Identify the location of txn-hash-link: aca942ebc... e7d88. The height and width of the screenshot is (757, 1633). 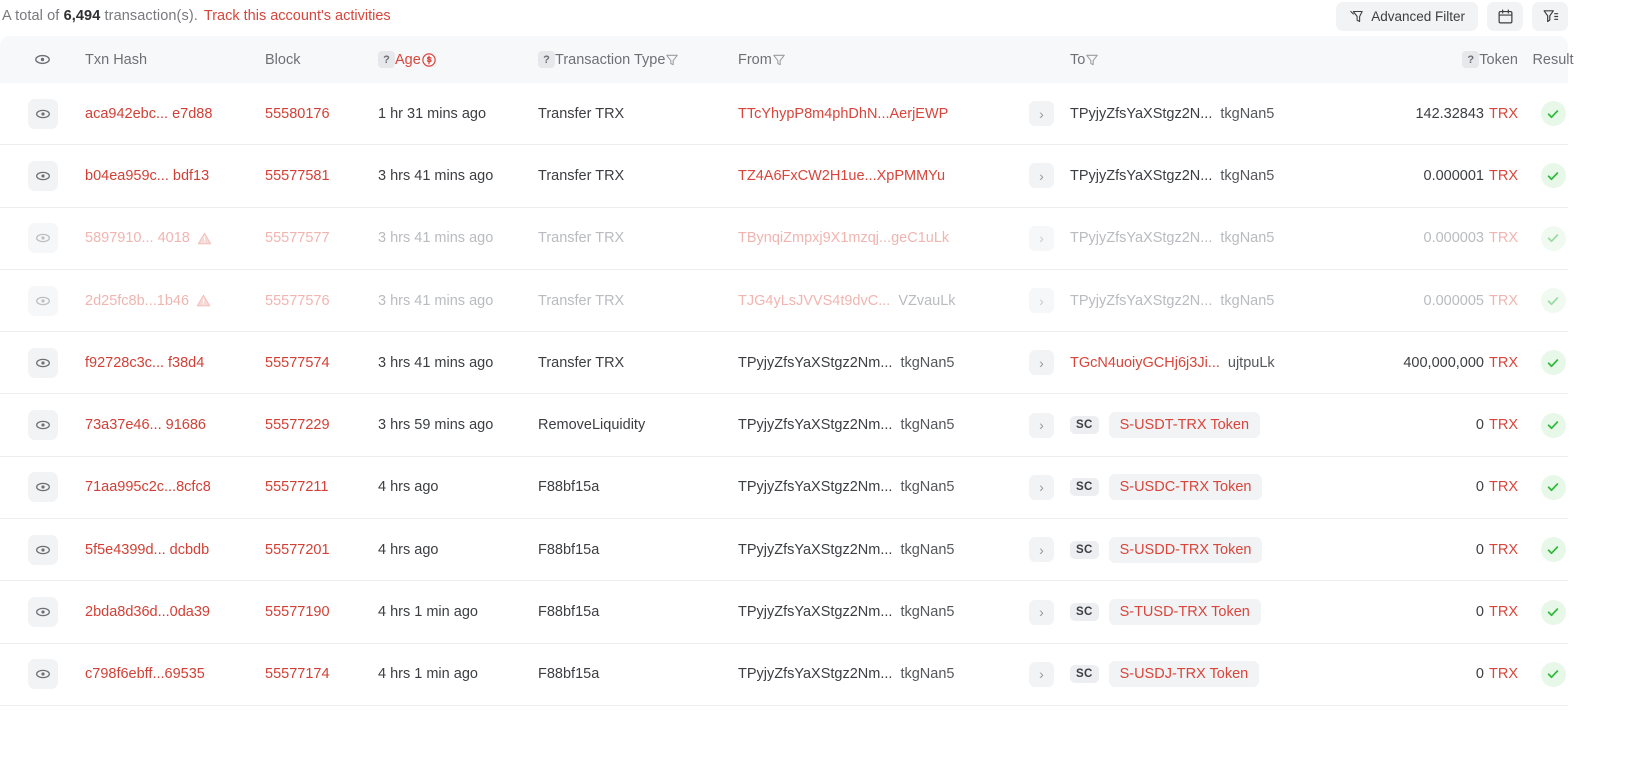
(148, 114).